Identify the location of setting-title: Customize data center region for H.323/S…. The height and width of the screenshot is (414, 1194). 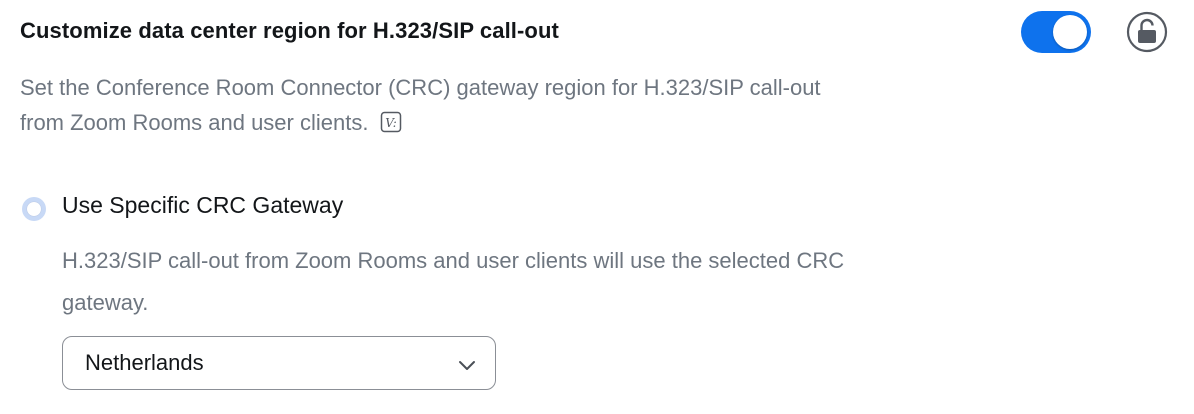
(289, 30).